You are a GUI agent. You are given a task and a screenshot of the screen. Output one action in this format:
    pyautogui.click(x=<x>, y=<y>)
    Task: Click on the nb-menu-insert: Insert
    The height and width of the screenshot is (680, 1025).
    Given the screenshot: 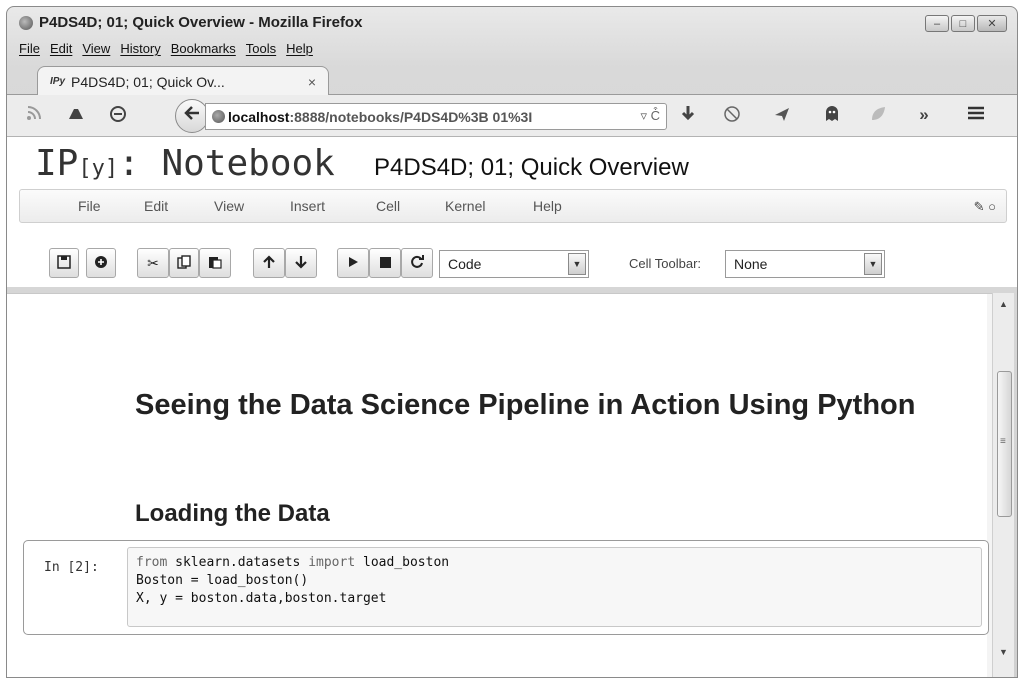 What is the action you would take?
    pyautogui.click(x=307, y=206)
    